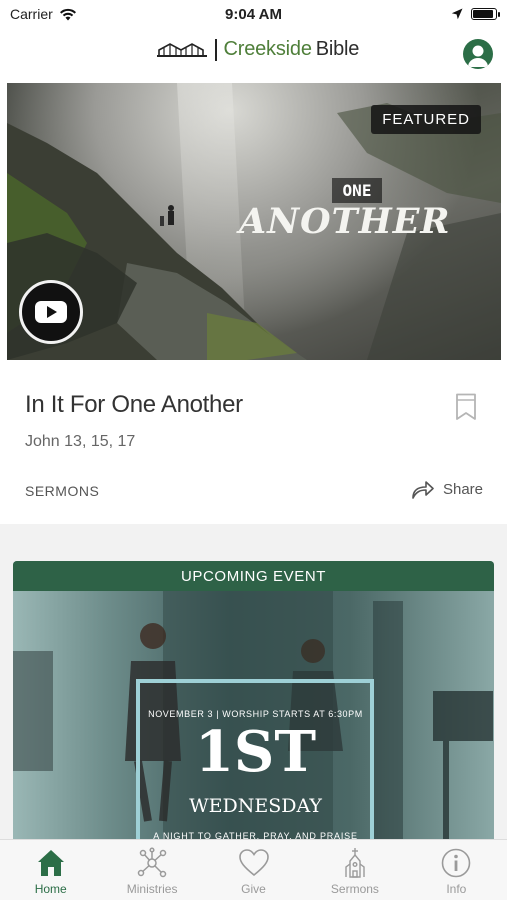 Image resolution: width=507 pixels, height=900 pixels. I want to click on sermon-scripture: John 13, 15, 17, so click(80, 441).